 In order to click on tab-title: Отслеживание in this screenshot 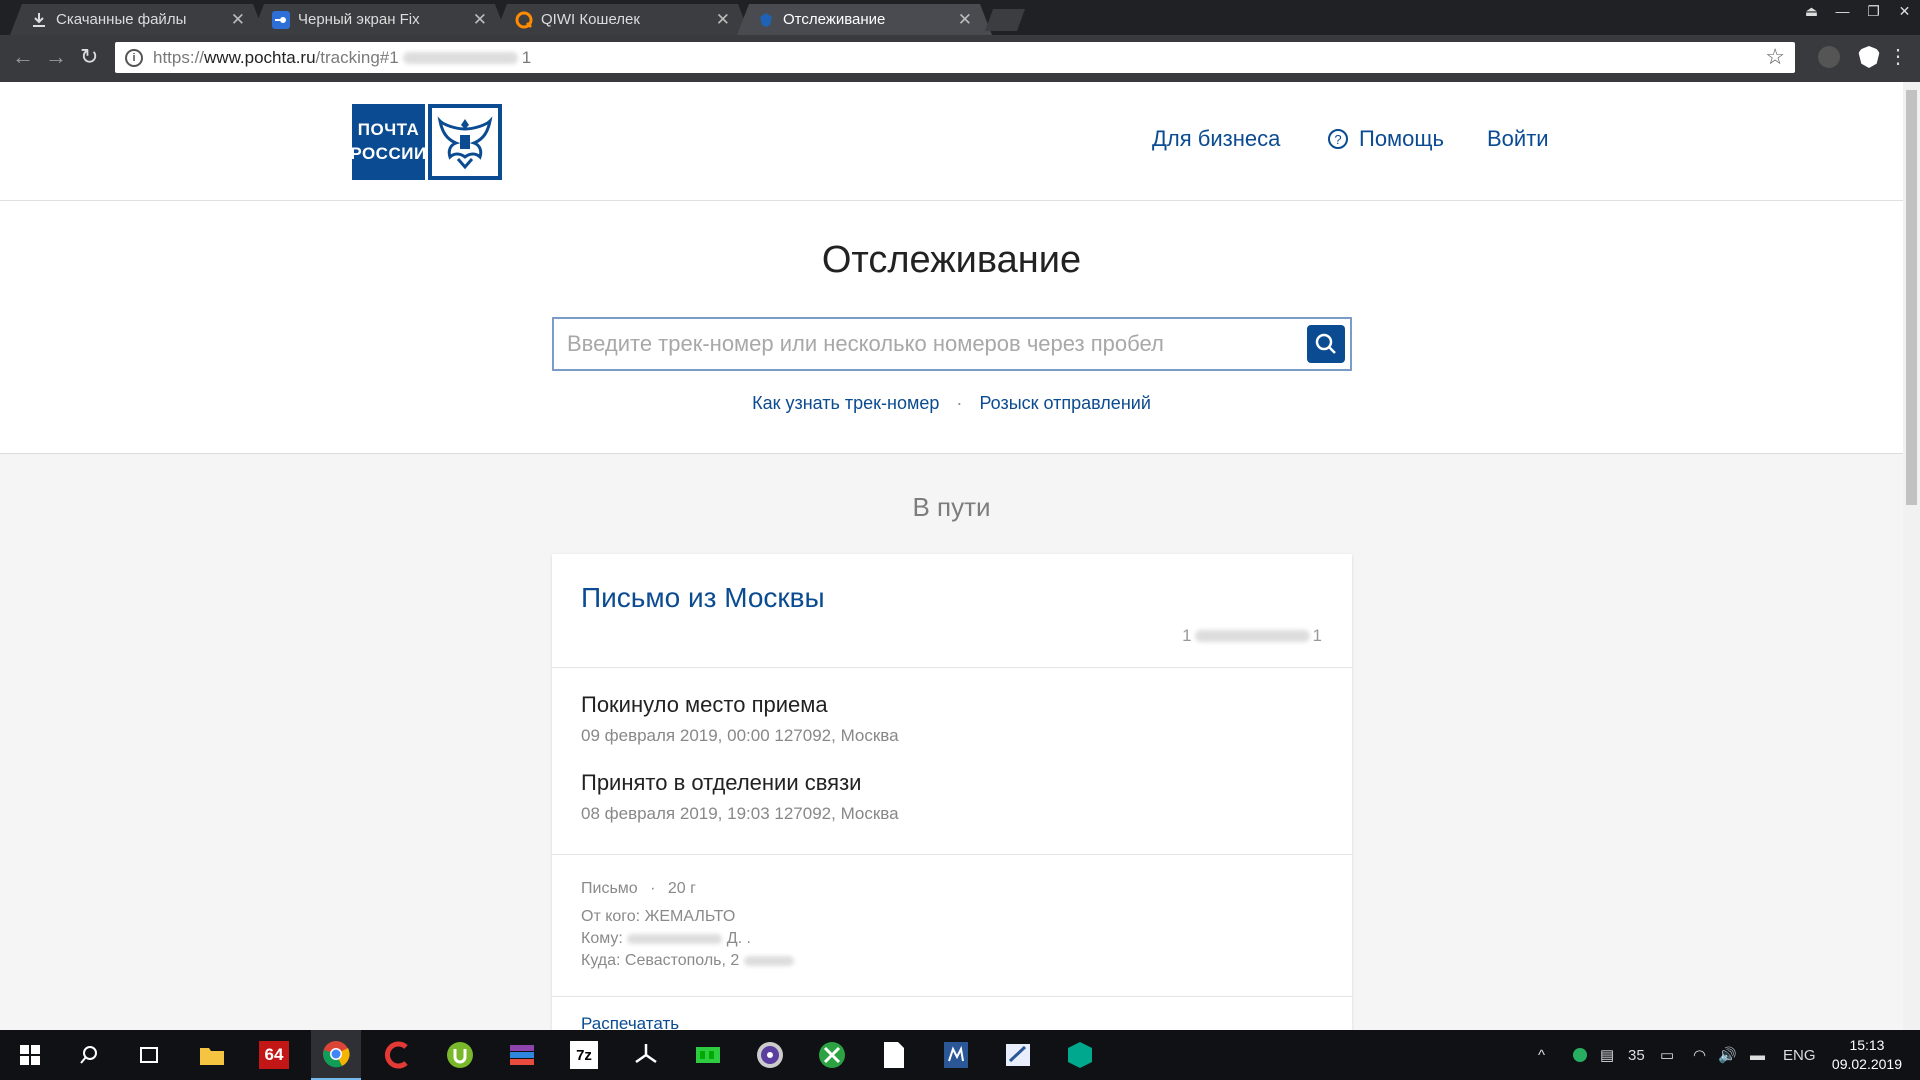, I will do `click(834, 19)`.